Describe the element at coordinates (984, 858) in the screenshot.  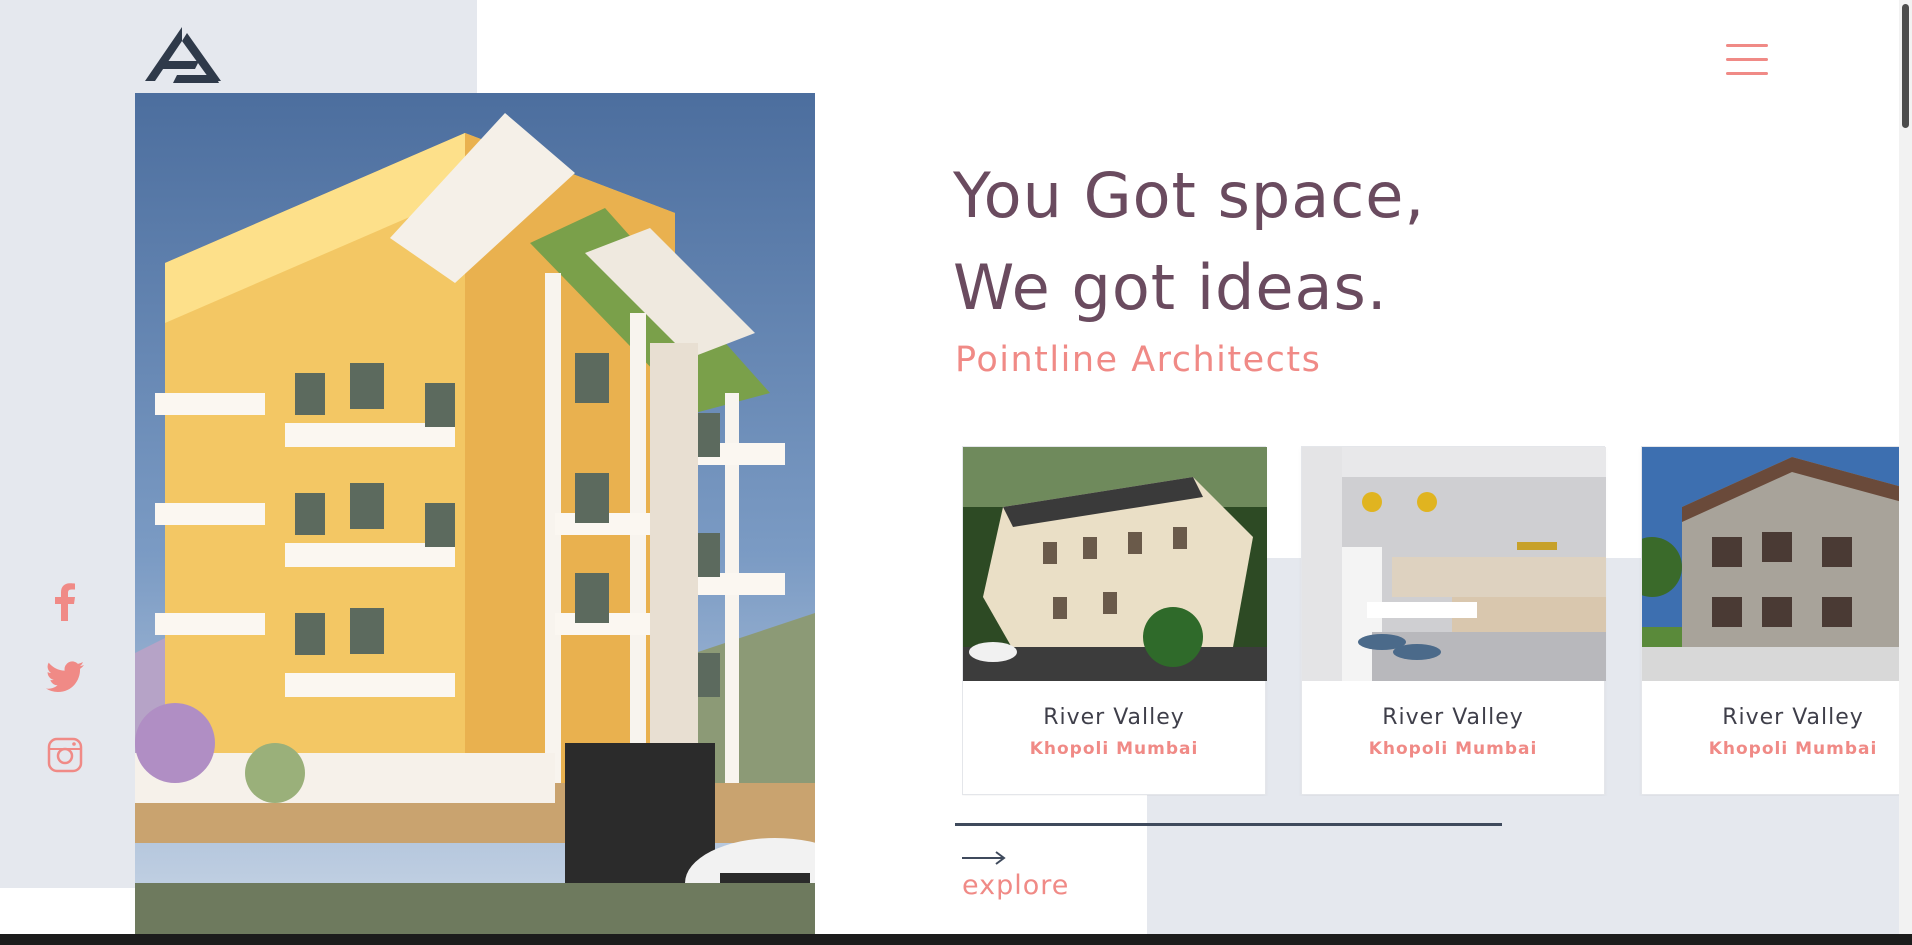
I see `arrow-right-icon` at that location.